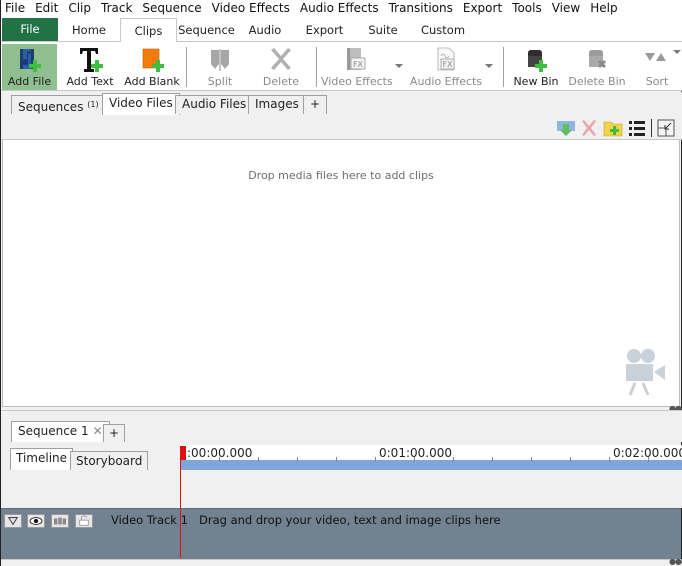 Image resolution: width=682 pixels, height=566 pixels. I want to click on audio-effects-button: FX Audio Effects, so click(446, 67).